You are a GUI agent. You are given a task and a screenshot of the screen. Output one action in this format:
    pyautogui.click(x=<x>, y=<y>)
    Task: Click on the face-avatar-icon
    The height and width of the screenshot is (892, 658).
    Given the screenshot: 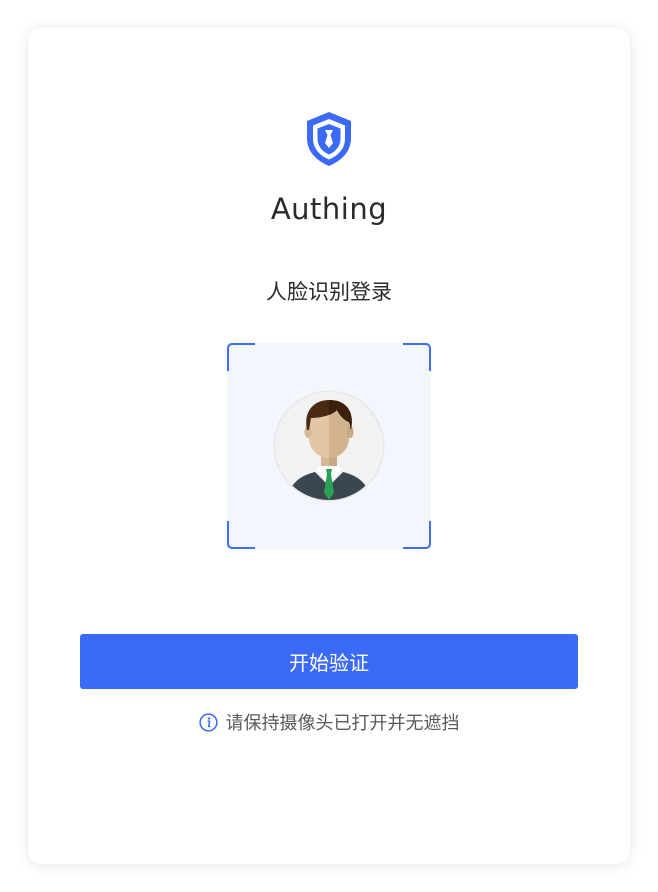 What is the action you would take?
    pyautogui.click(x=329, y=446)
    